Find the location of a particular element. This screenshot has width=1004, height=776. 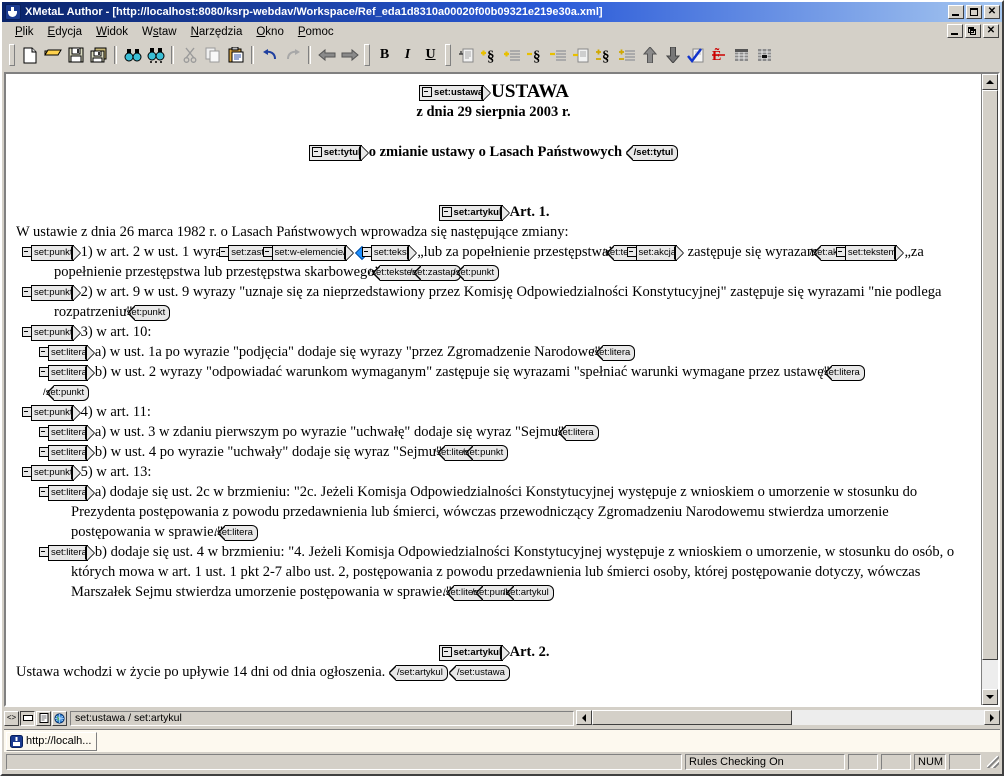

remove-list-item-button is located at coordinates (557, 55).